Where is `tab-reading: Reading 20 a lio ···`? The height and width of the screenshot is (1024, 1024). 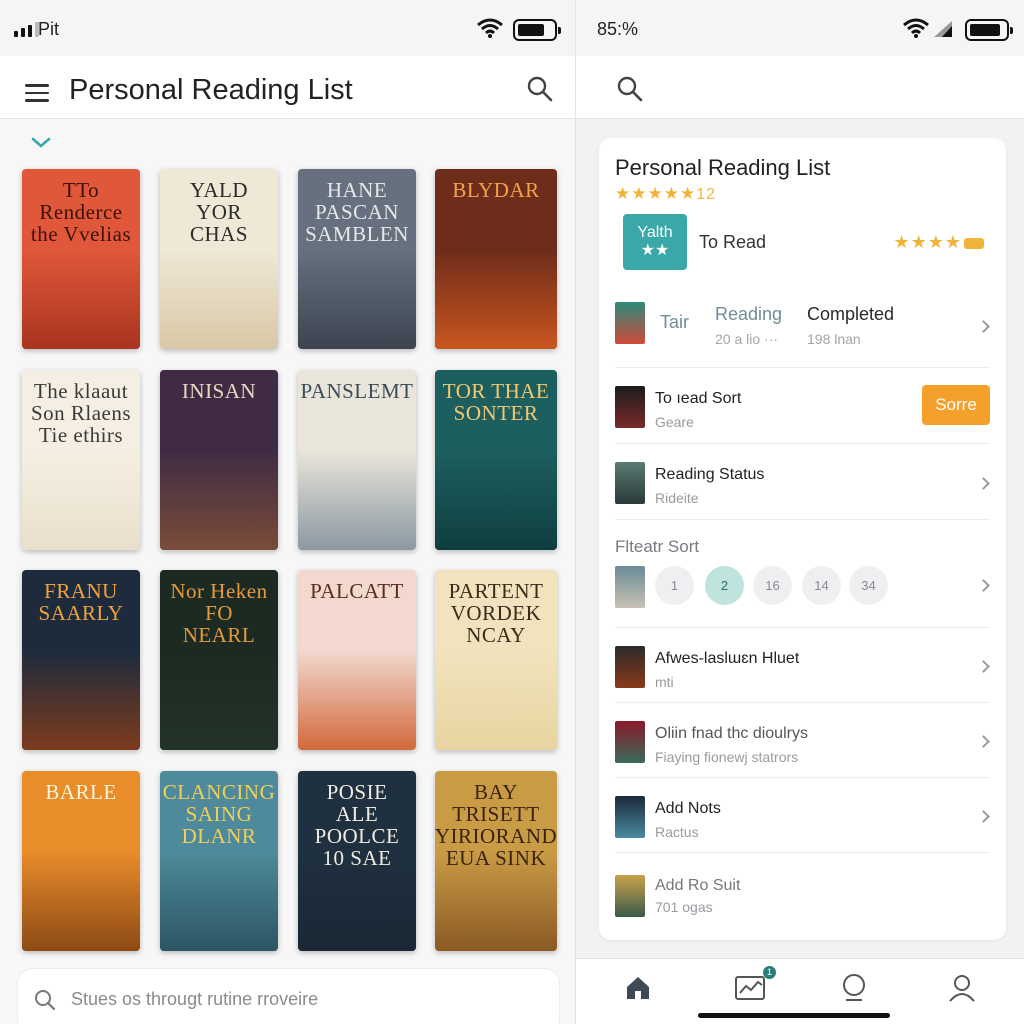
tab-reading: Reading 20 a lio ··· is located at coordinates (748, 325).